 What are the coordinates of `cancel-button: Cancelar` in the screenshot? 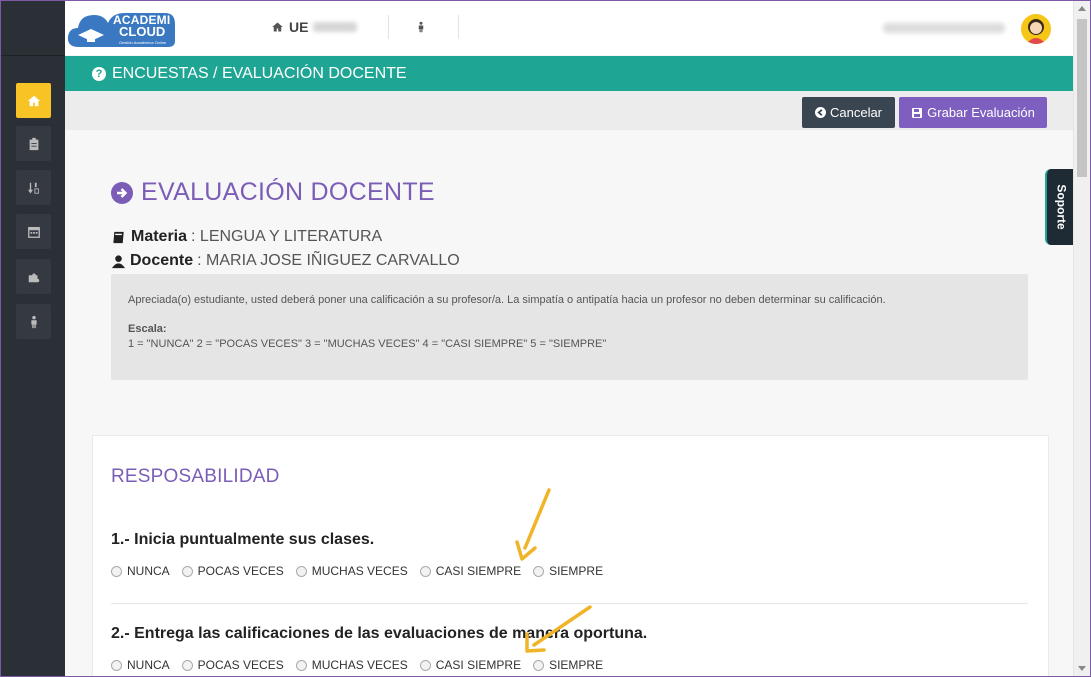 It's located at (848, 112).